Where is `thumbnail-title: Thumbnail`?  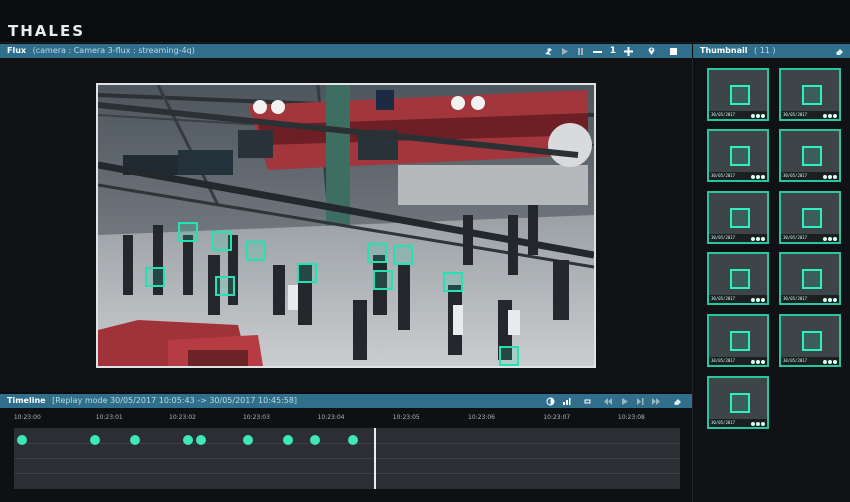
thumbnail-title: Thumbnail is located at coordinates (724, 50).